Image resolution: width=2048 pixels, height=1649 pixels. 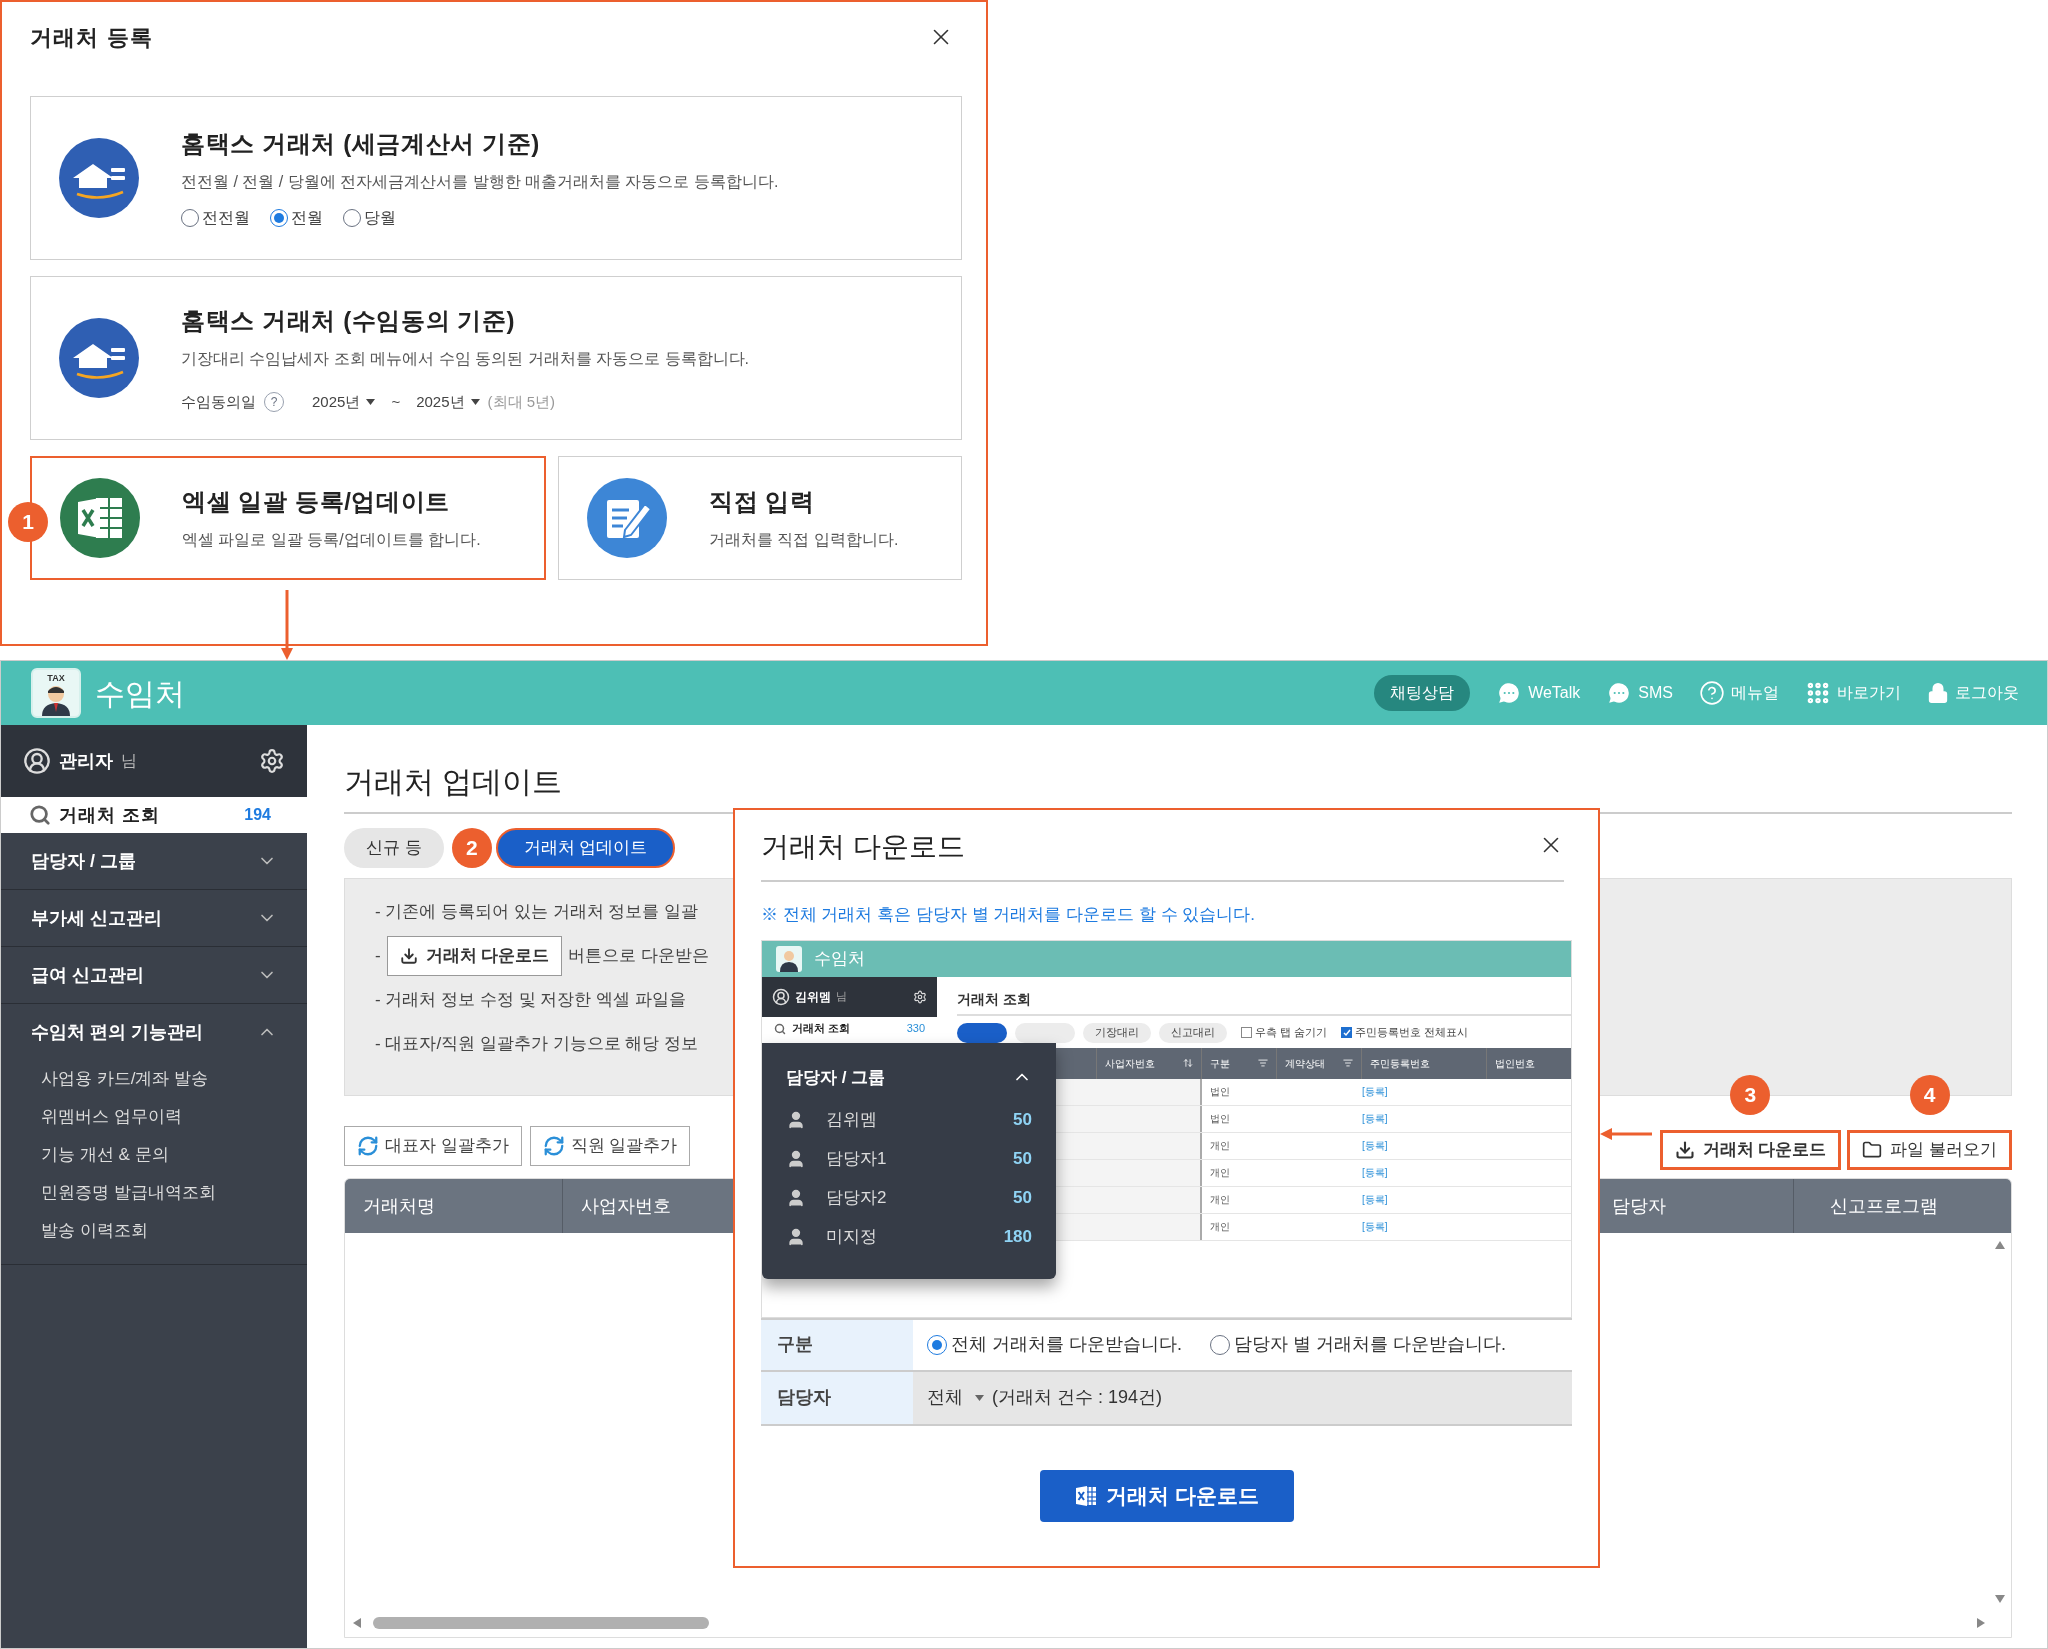 I want to click on option-description: 기장대리 수임납세자 조회 메뉴에서 수임 동의된 거래처를 자동으로 등록합니다., so click(x=465, y=358).